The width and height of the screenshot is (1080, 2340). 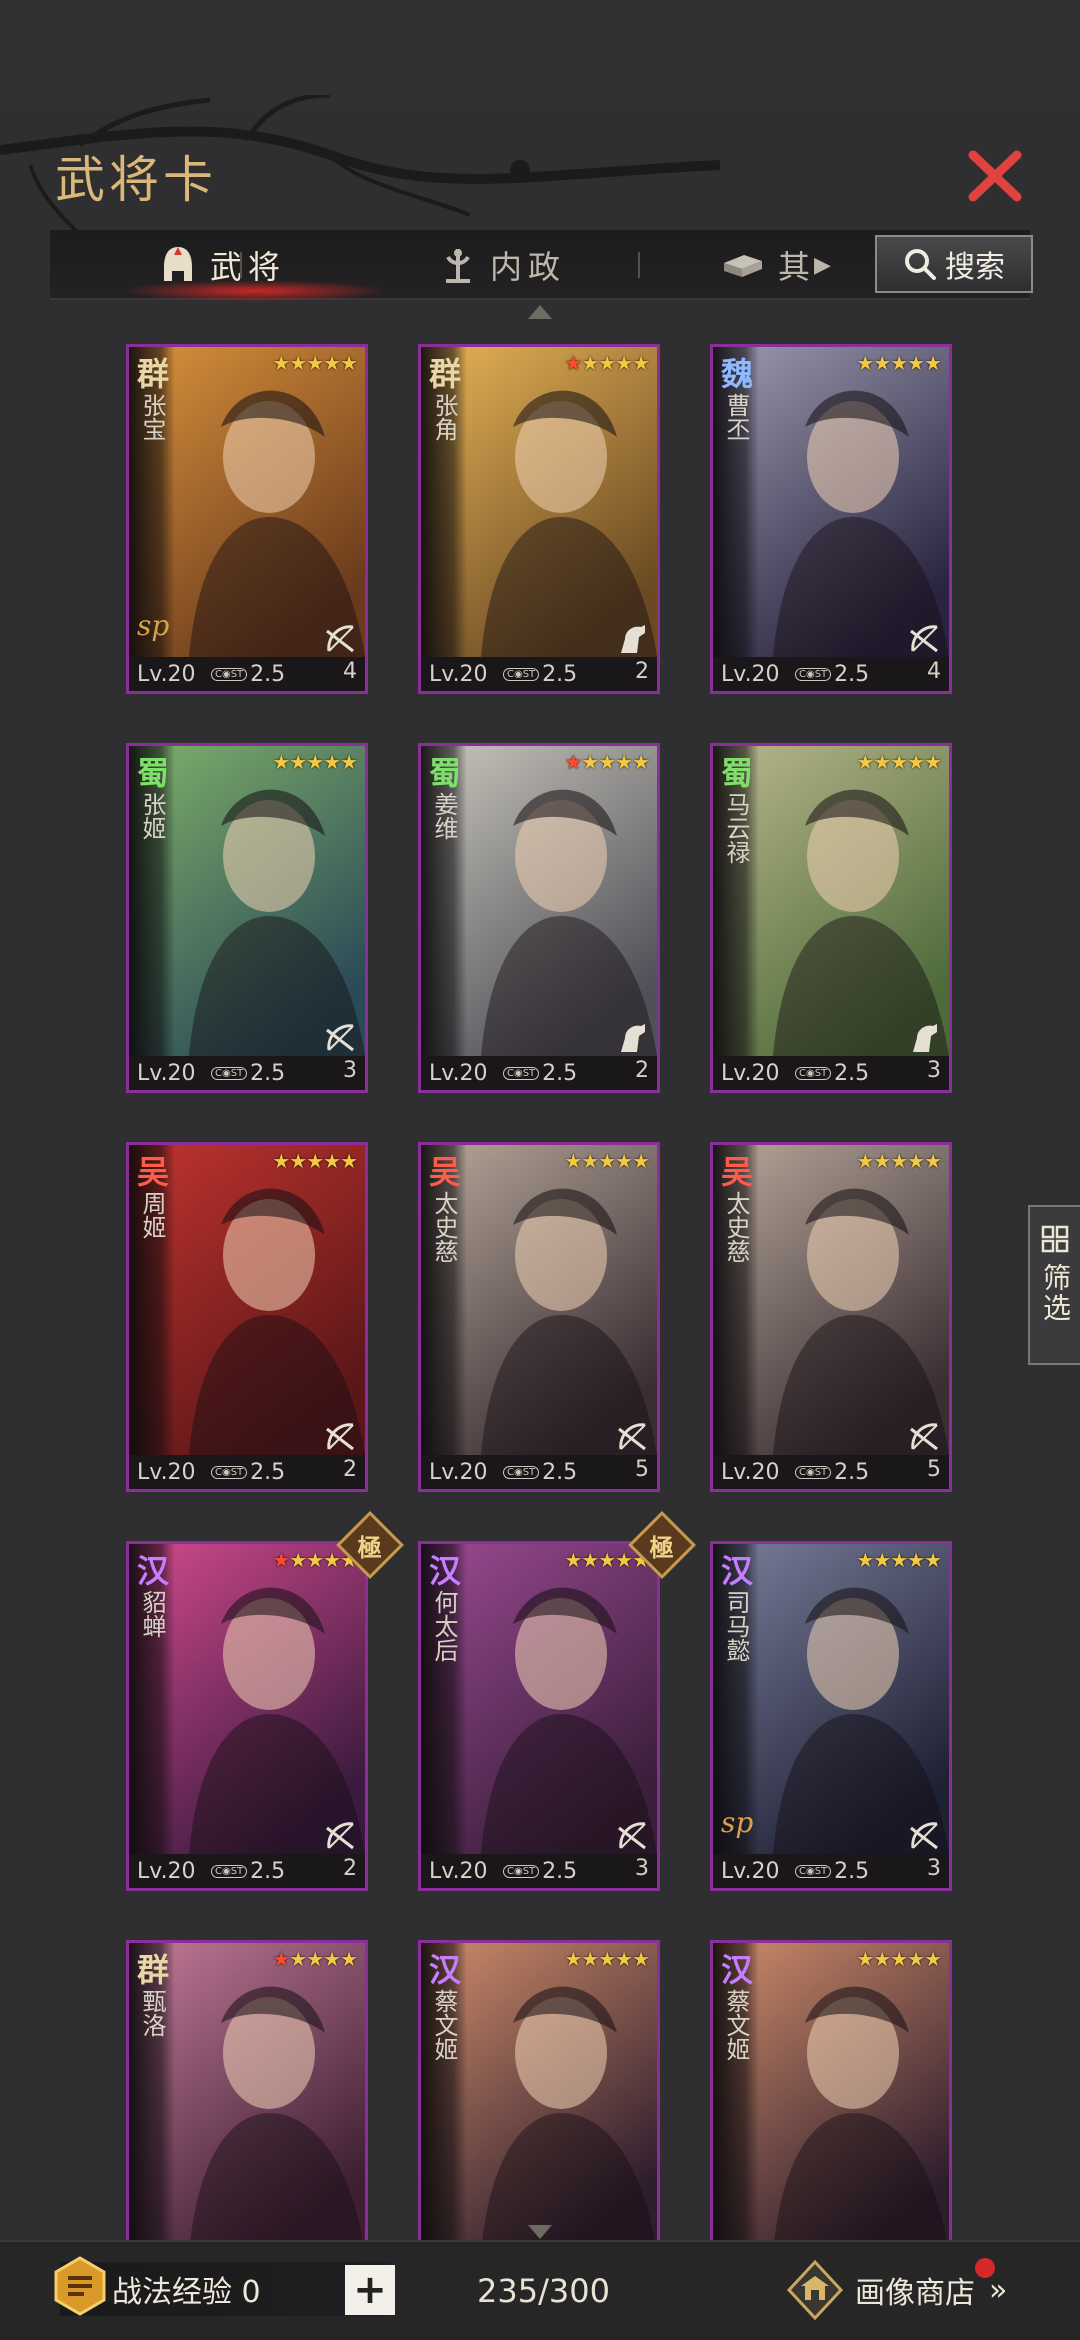 I want to click on add-exp-button: +, so click(x=370, y=2290).